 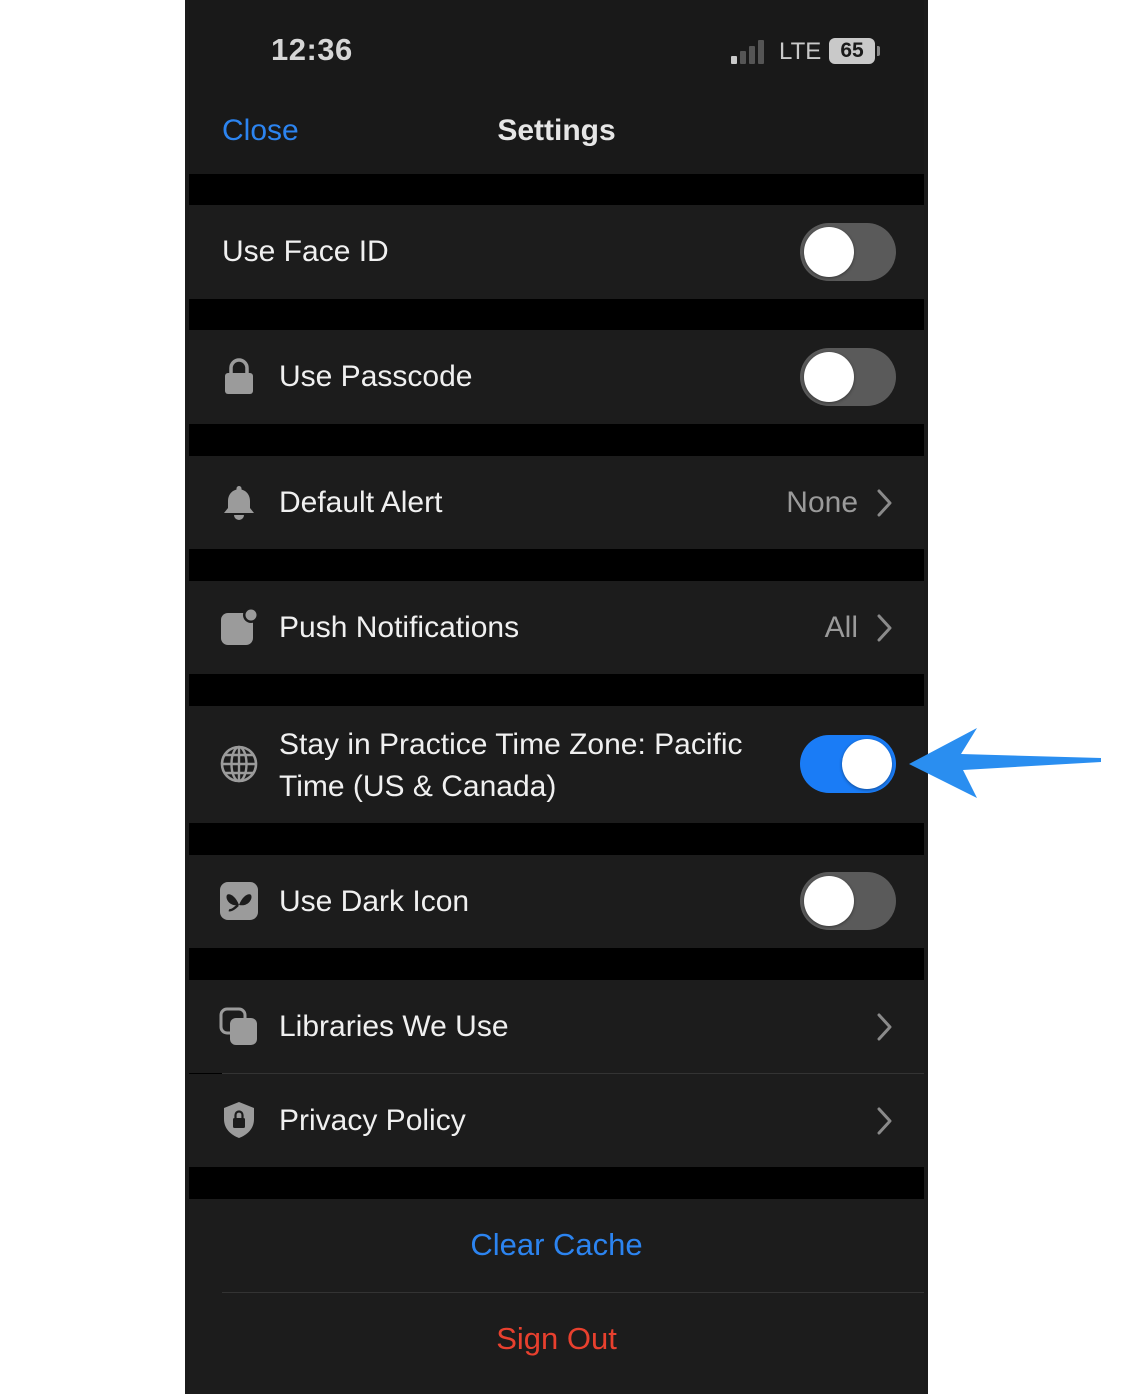 I want to click on face-id-toggle, so click(x=848, y=252).